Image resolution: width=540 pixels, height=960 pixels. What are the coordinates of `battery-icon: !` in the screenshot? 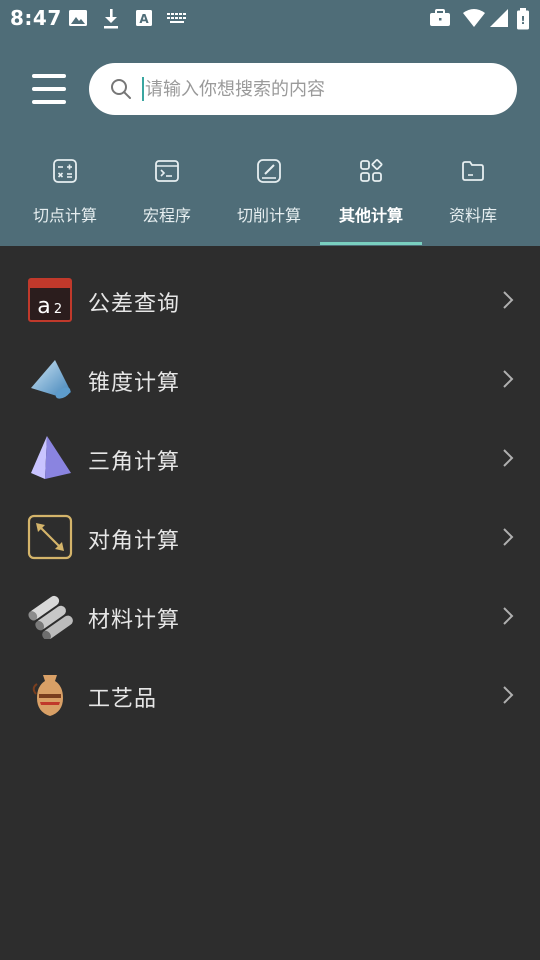 It's located at (523, 19).